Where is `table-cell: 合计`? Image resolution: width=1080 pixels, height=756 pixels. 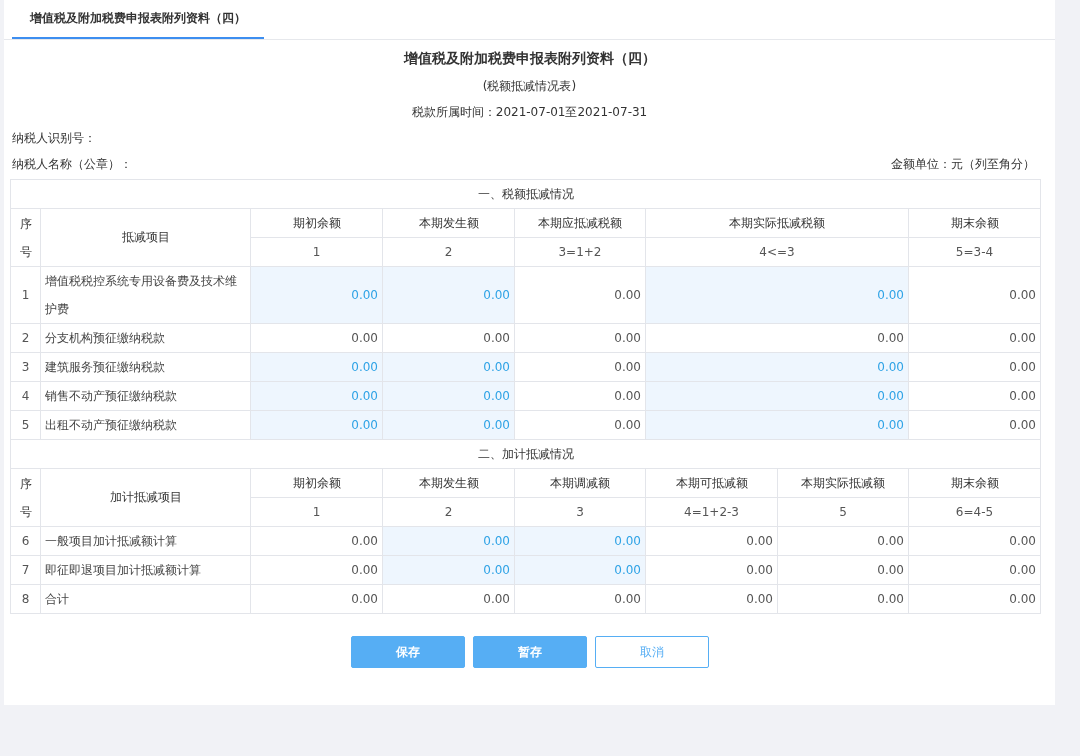 table-cell: 合计 is located at coordinates (145, 599).